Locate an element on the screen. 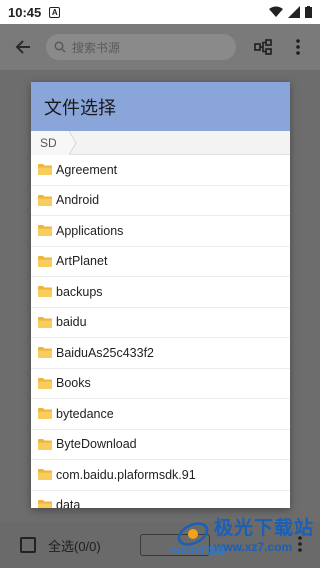 The width and height of the screenshot is (320, 568). tree-structure-icon is located at coordinates (263, 47).